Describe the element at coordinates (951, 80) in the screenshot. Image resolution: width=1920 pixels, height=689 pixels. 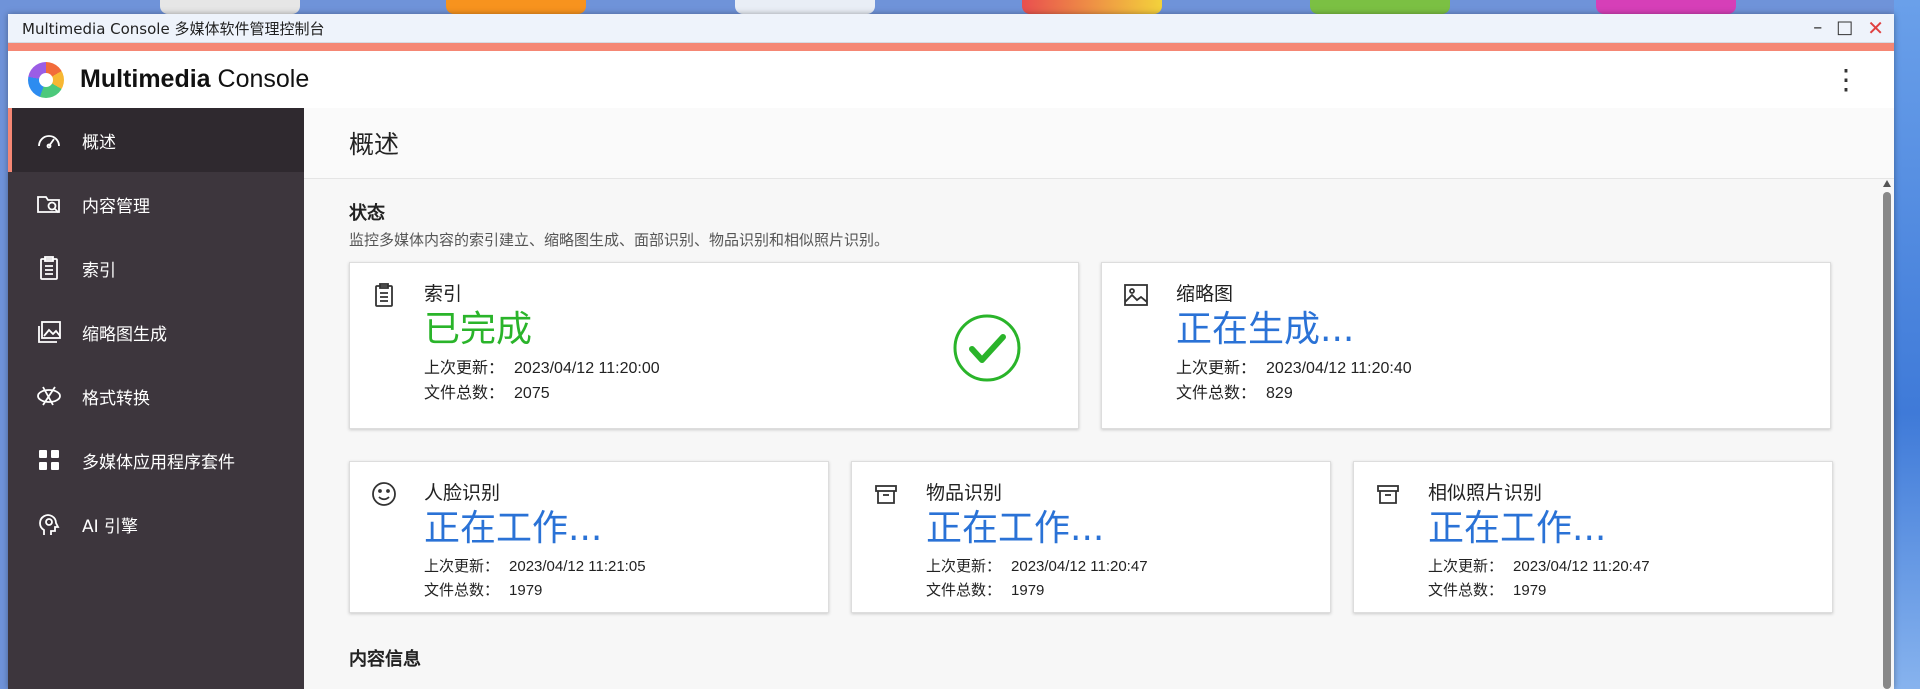
I see `app-header: Multimedia Console ⋮` at that location.